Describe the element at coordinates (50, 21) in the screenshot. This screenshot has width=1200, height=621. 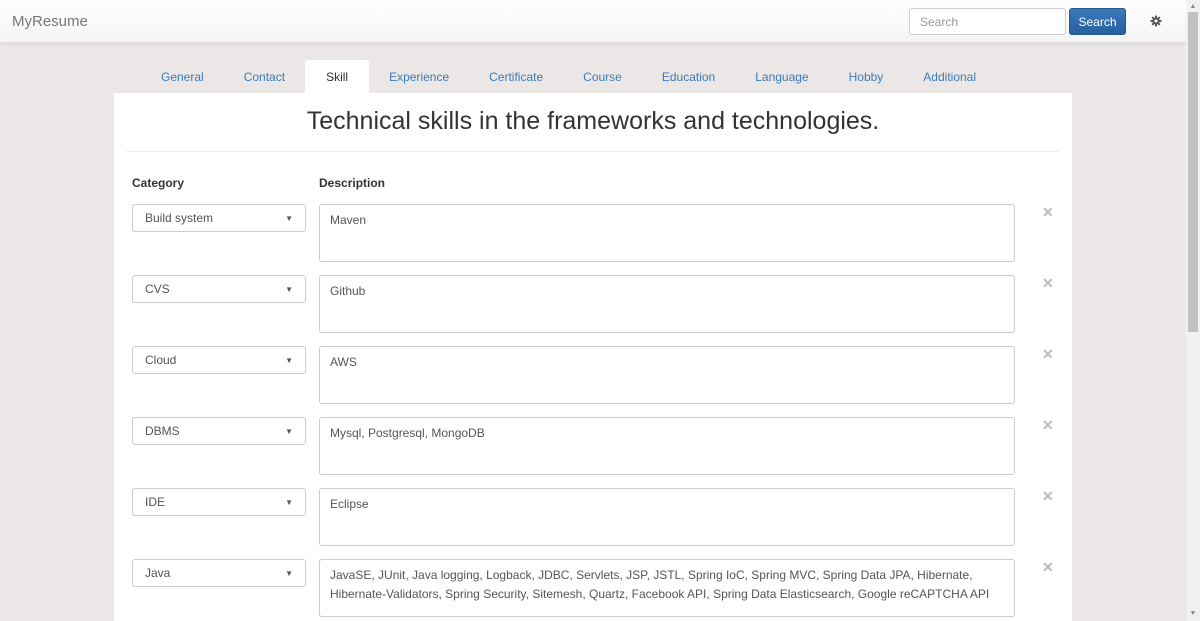
I see `brand-logo: MyResume` at that location.